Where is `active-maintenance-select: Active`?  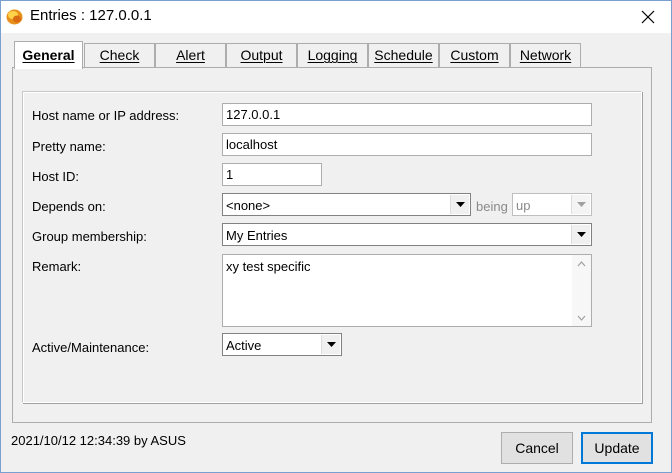
active-maintenance-select: Active is located at coordinates (282, 344).